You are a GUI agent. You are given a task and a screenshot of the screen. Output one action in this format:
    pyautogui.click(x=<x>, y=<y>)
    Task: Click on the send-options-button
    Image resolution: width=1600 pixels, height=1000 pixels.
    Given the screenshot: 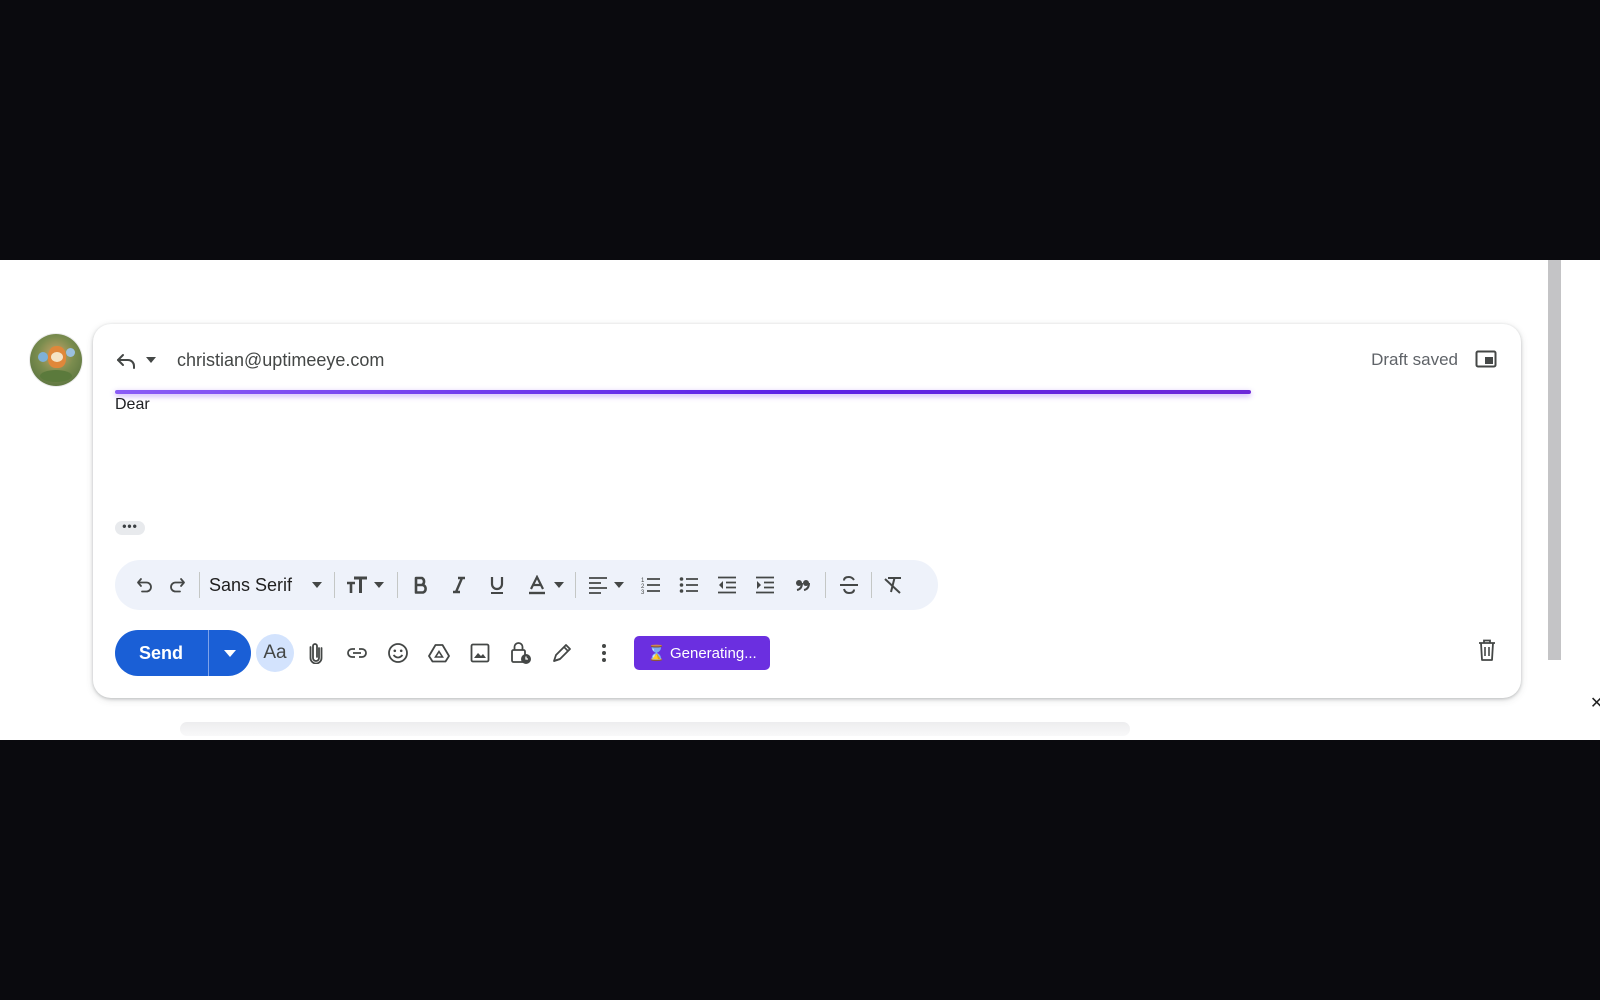 What is the action you would take?
    pyautogui.click(x=230, y=653)
    